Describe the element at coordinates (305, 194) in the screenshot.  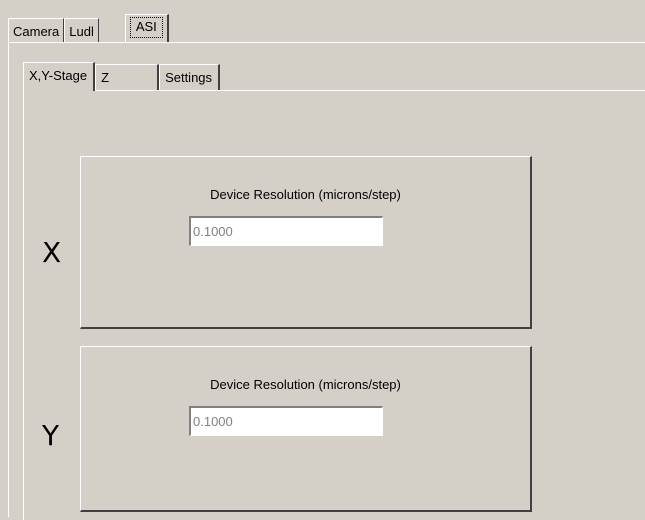
I see `x-device-resolution-label: Device Resolution (microns/step)` at that location.